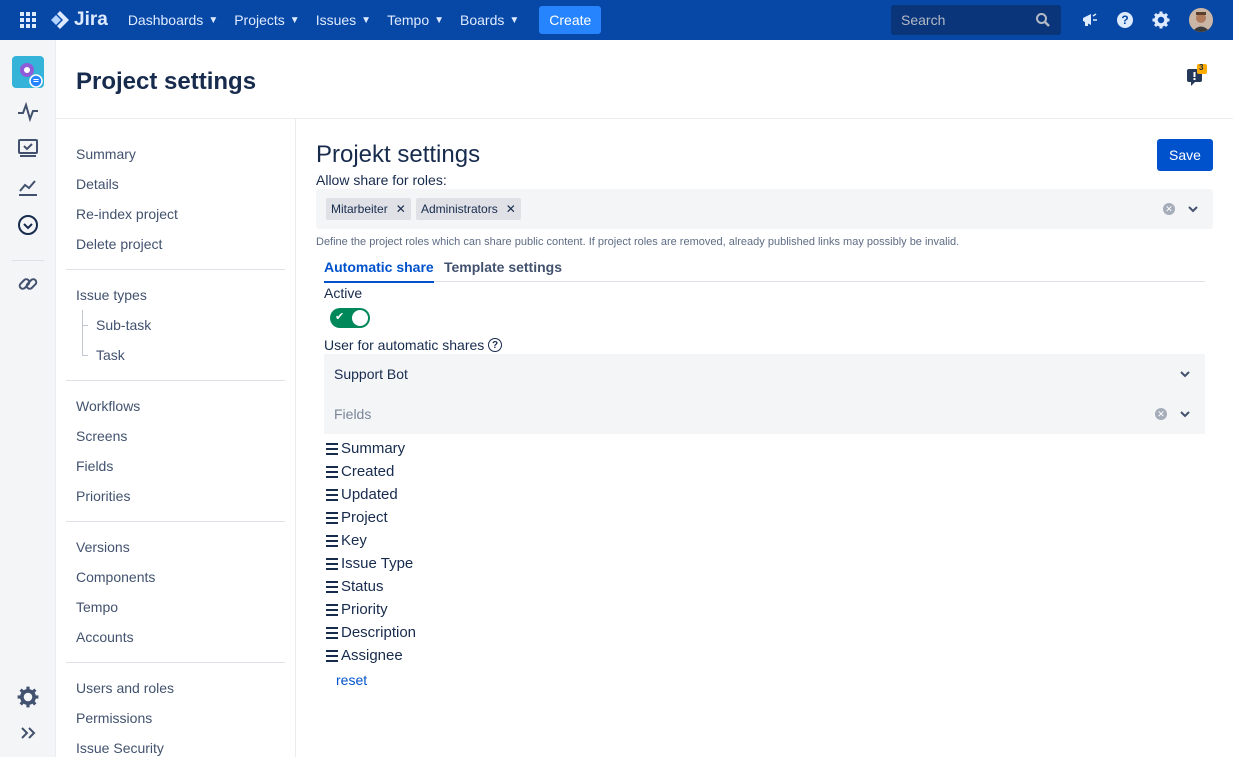 The image size is (1233, 763). What do you see at coordinates (28, 225) in the screenshot?
I see `timer-icon` at bounding box center [28, 225].